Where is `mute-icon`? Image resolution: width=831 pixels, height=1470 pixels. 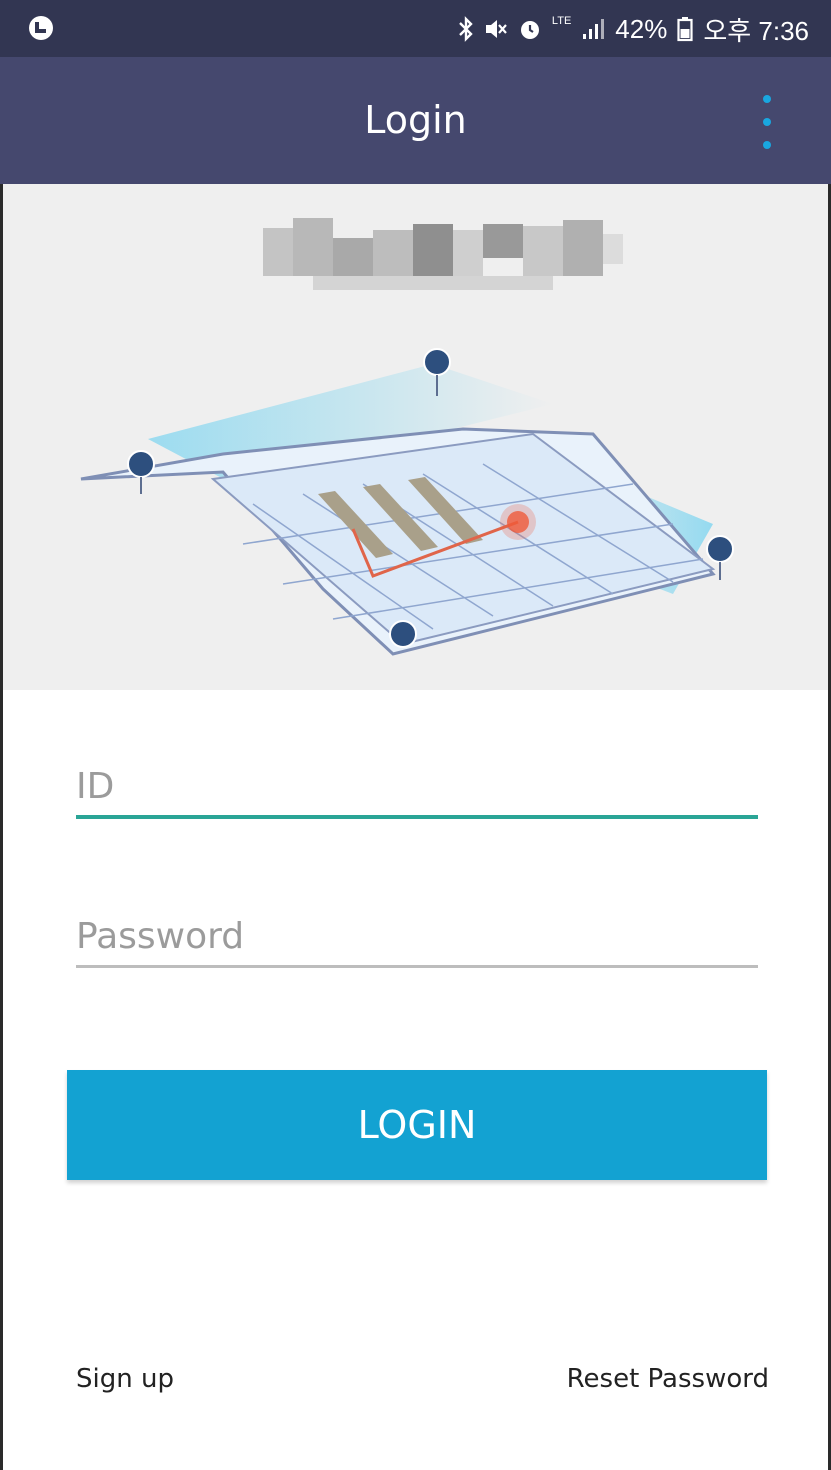 mute-icon is located at coordinates (496, 29).